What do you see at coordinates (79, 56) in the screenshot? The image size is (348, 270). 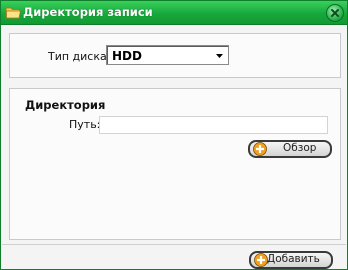 I see `disk-type-label: Тип диска:` at bounding box center [79, 56].